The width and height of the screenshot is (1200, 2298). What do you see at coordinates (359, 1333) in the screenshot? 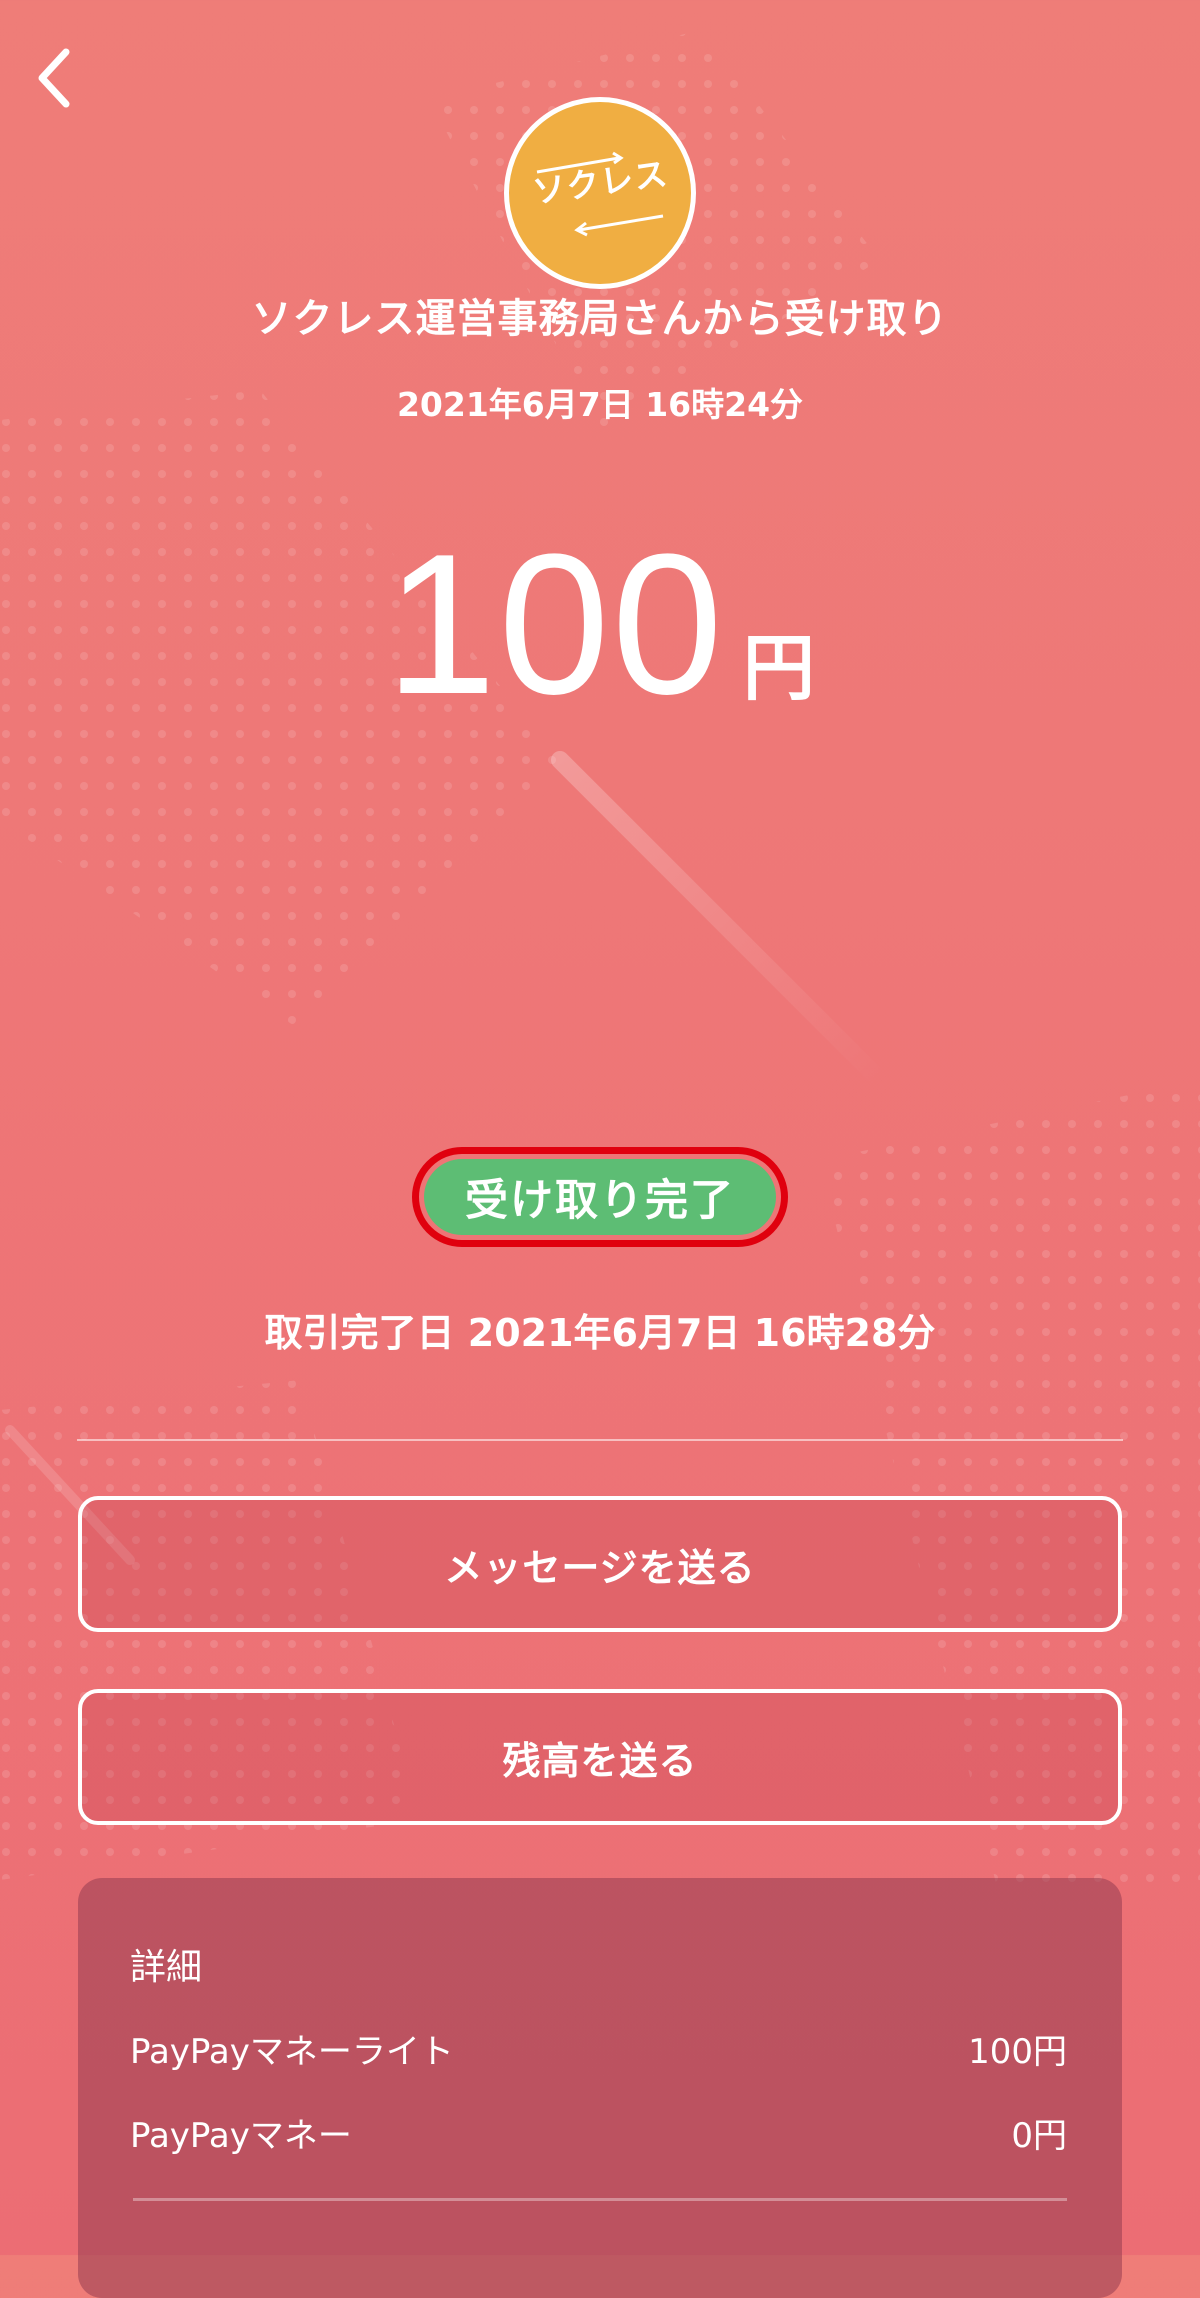
I see `completed-date-label: 取引完了日` at bounding box center [359, 1333].